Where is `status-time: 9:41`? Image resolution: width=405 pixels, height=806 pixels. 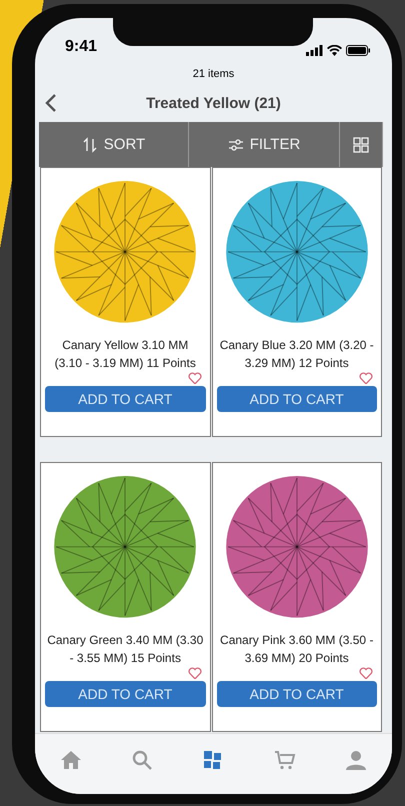
status-time: 9:41 is located at coordinates (81, 47).